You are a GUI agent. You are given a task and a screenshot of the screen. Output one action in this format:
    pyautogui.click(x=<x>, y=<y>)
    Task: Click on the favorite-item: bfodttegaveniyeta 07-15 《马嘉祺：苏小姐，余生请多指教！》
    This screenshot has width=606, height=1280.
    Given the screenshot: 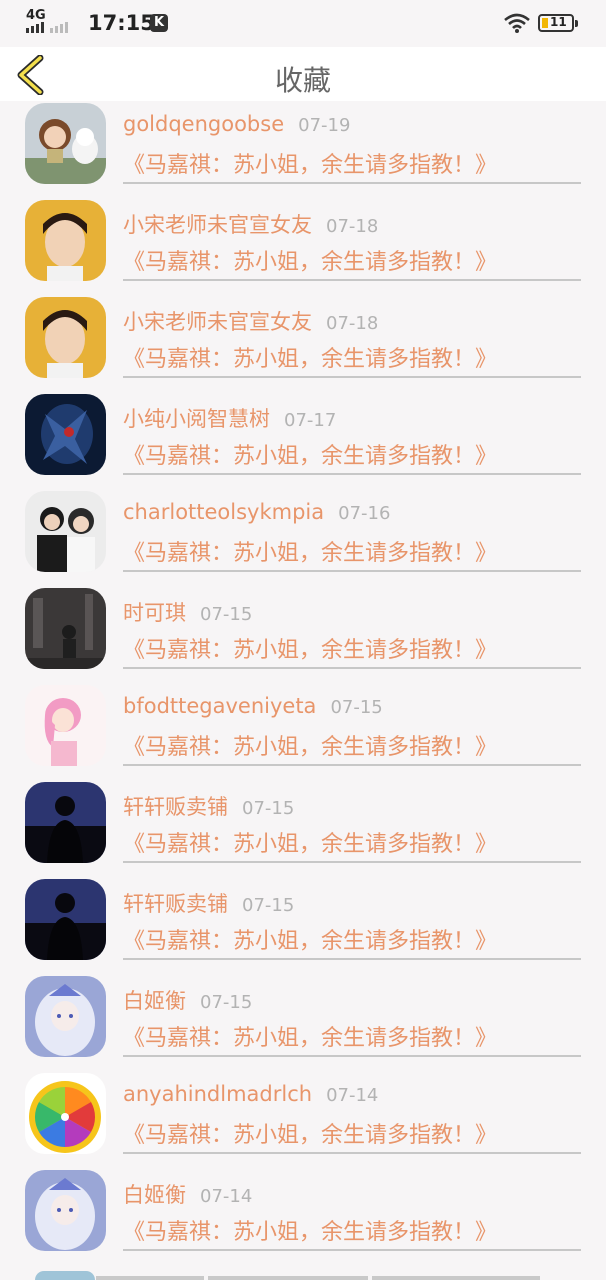 What is the action you would take?
    pyautogui.click(x=303, y=731)
    